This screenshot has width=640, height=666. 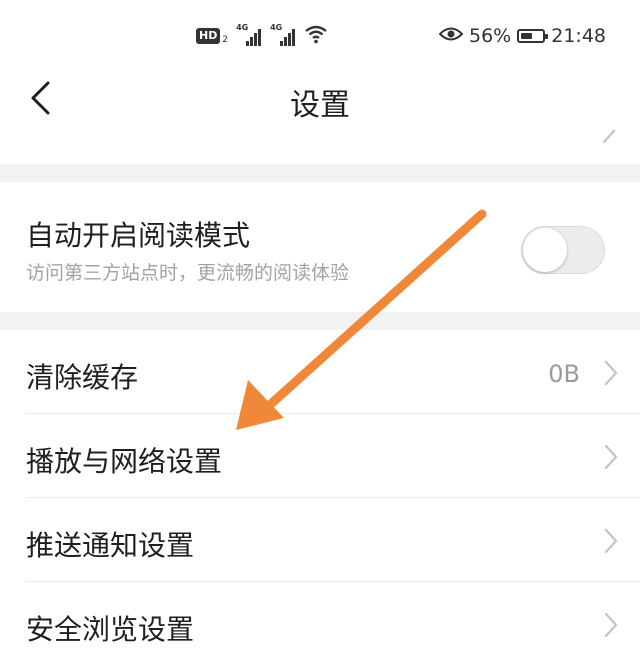 What do you see at coordinates (490, 36) in the screenshot?
I see `battery-percent: 56%` at bounding box center [490, 36].